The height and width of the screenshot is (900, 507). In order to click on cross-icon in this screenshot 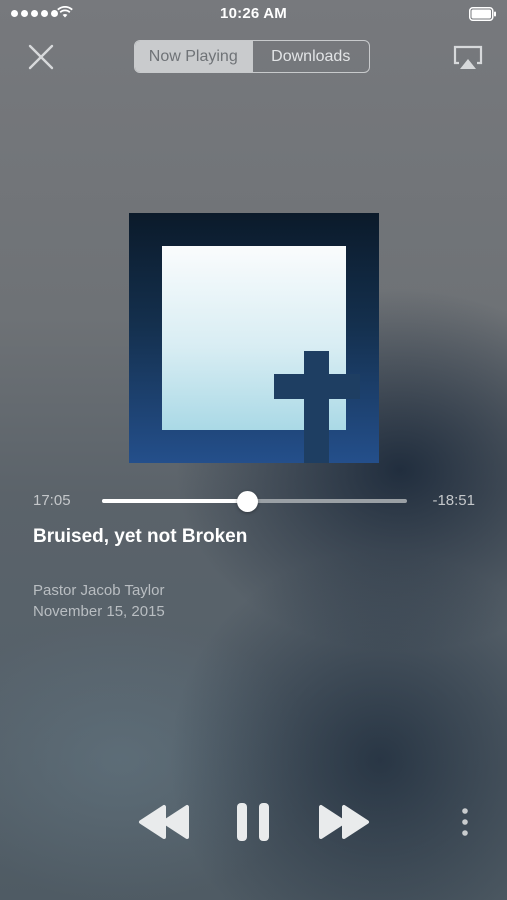, I will do `click(316, 407)`.